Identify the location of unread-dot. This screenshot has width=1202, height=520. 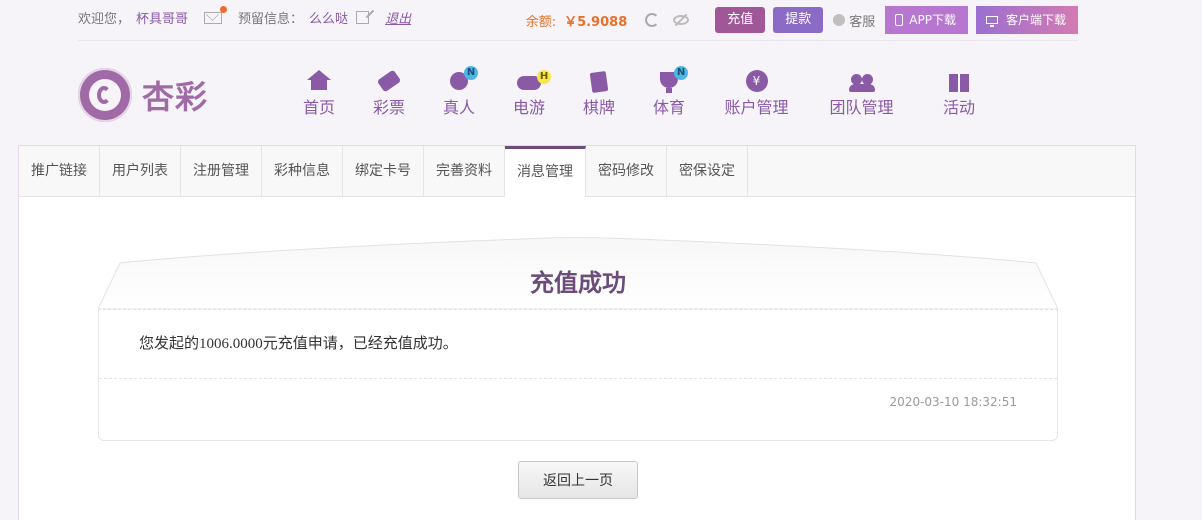
(224, 9).